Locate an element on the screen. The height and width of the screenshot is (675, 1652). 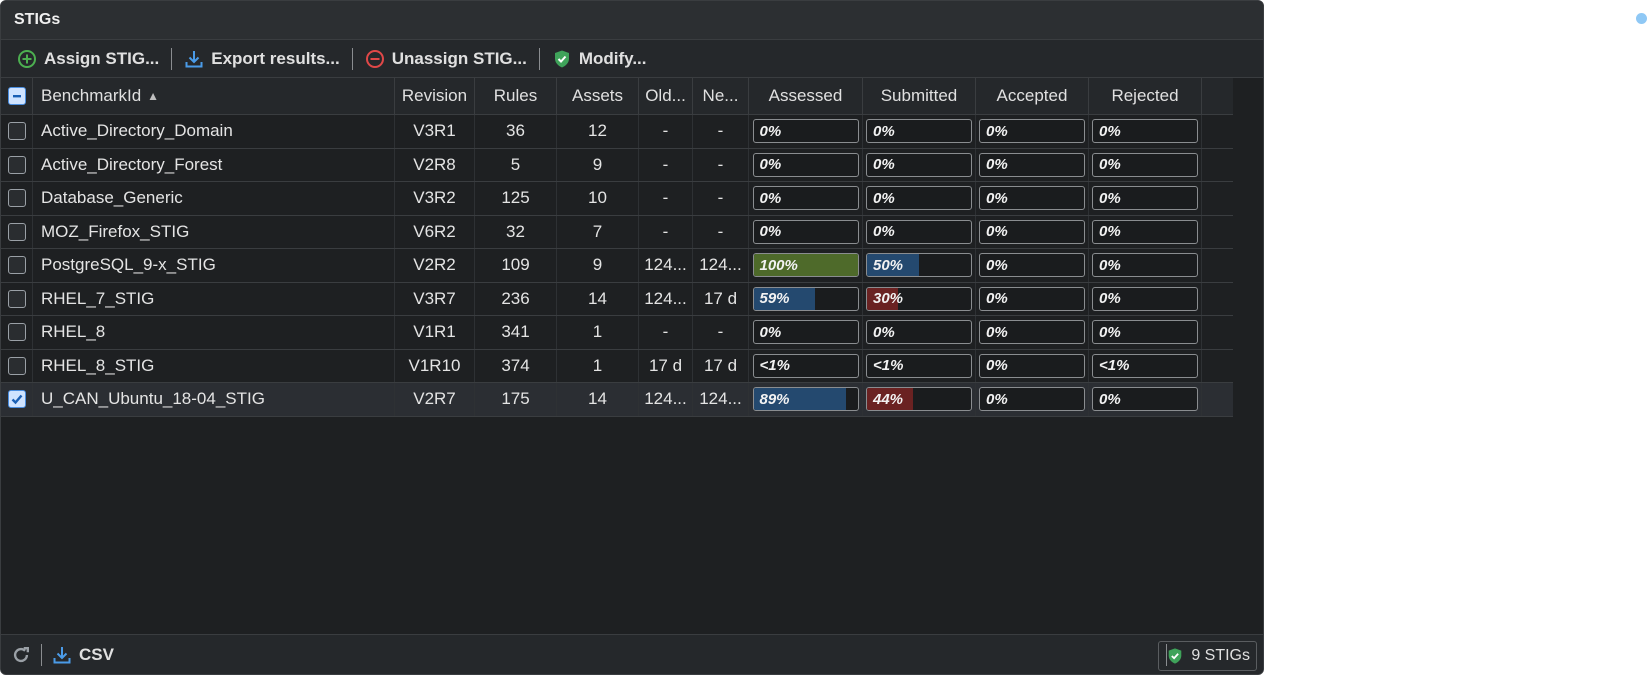
toolbar-separator is located at coordinates (352, 58).